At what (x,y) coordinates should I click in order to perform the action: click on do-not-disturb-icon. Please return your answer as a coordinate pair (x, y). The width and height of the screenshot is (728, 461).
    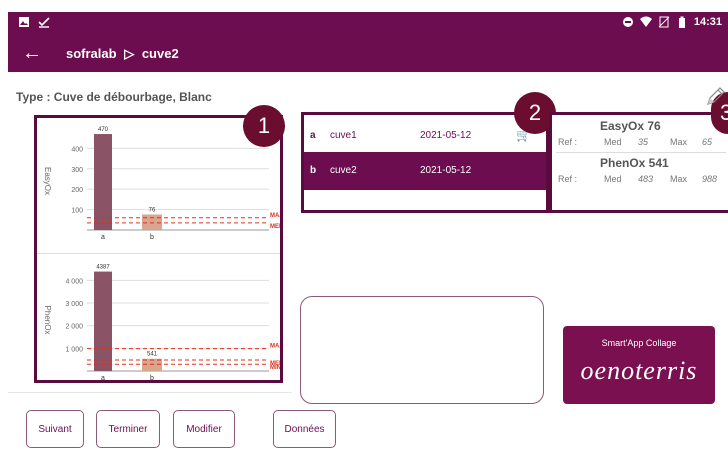
    Looking at the image, I should click on (627, 22).